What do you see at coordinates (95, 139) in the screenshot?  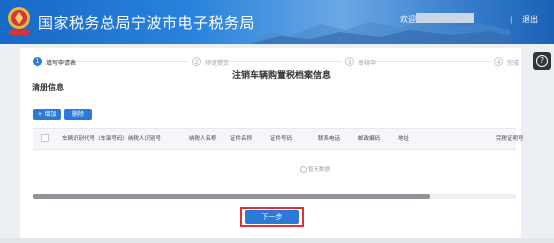 I see `column-header-vin: 车辆识别代号（车架号码）` at bounding box center [95, 139].